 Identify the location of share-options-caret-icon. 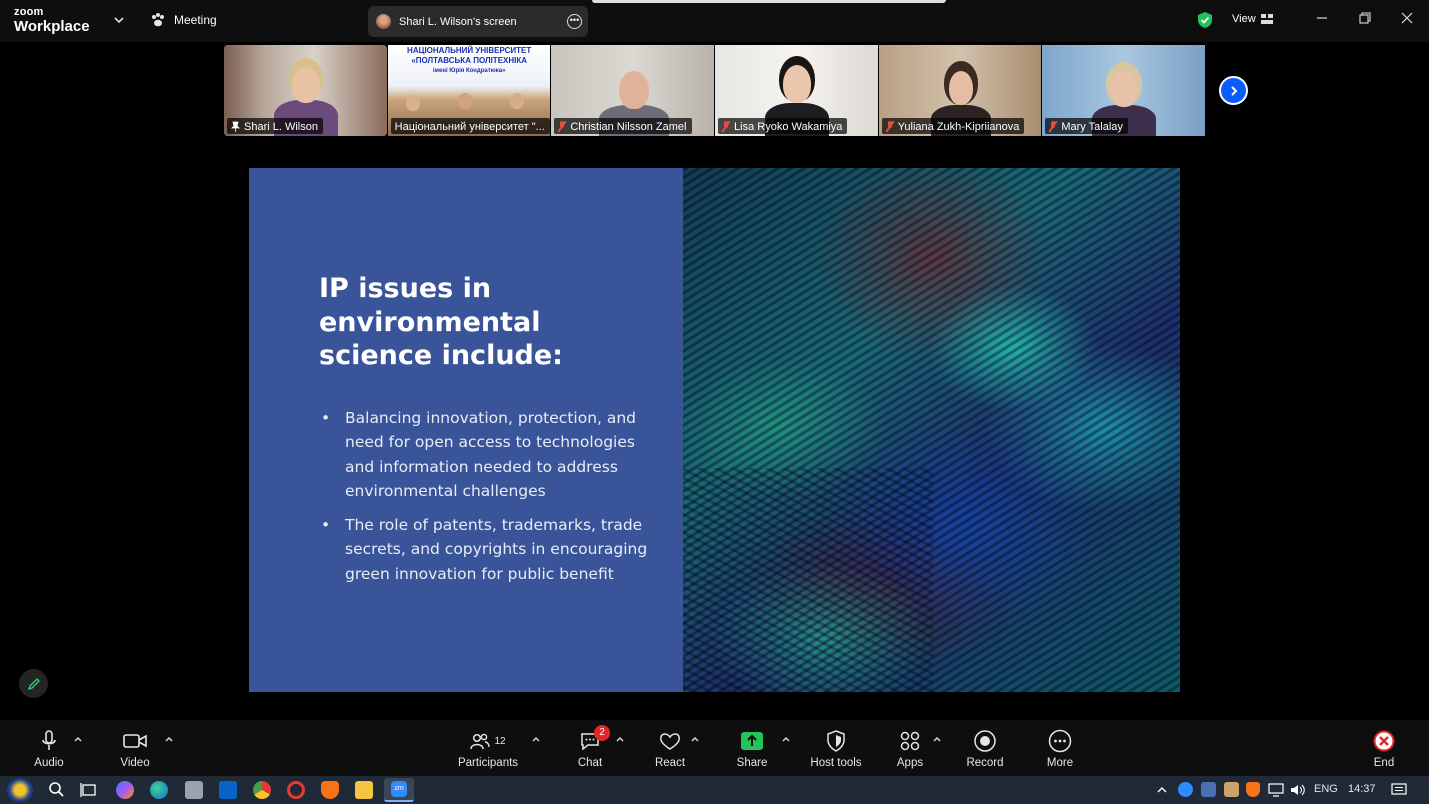
(786, 739).